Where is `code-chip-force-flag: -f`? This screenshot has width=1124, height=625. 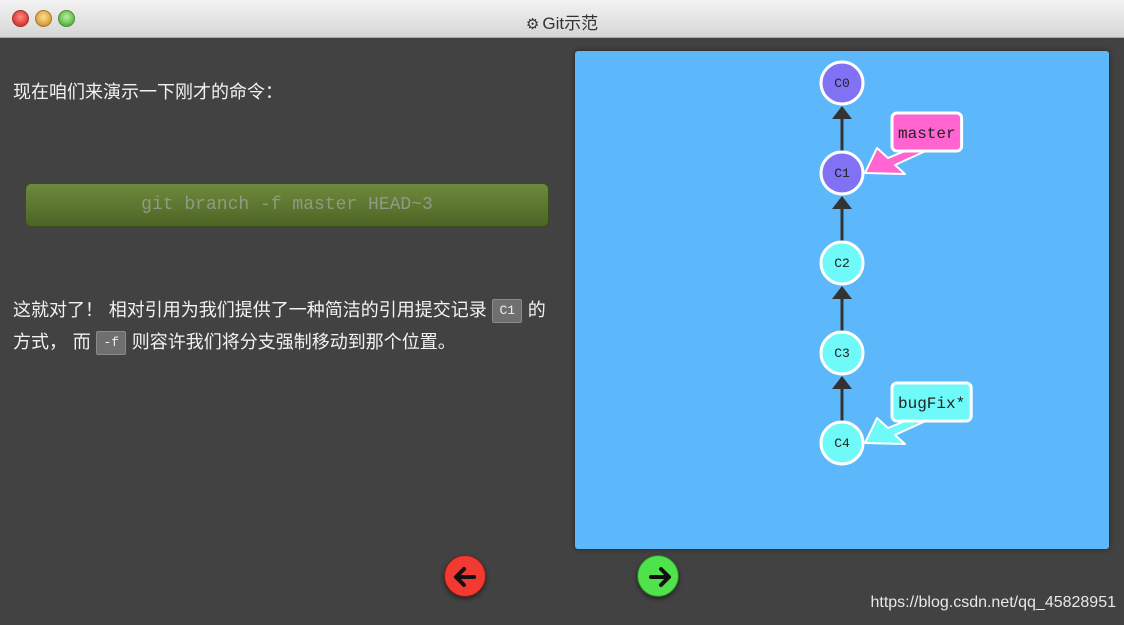 code-chip-force-flag: -f is located at coordinates (111, 343).